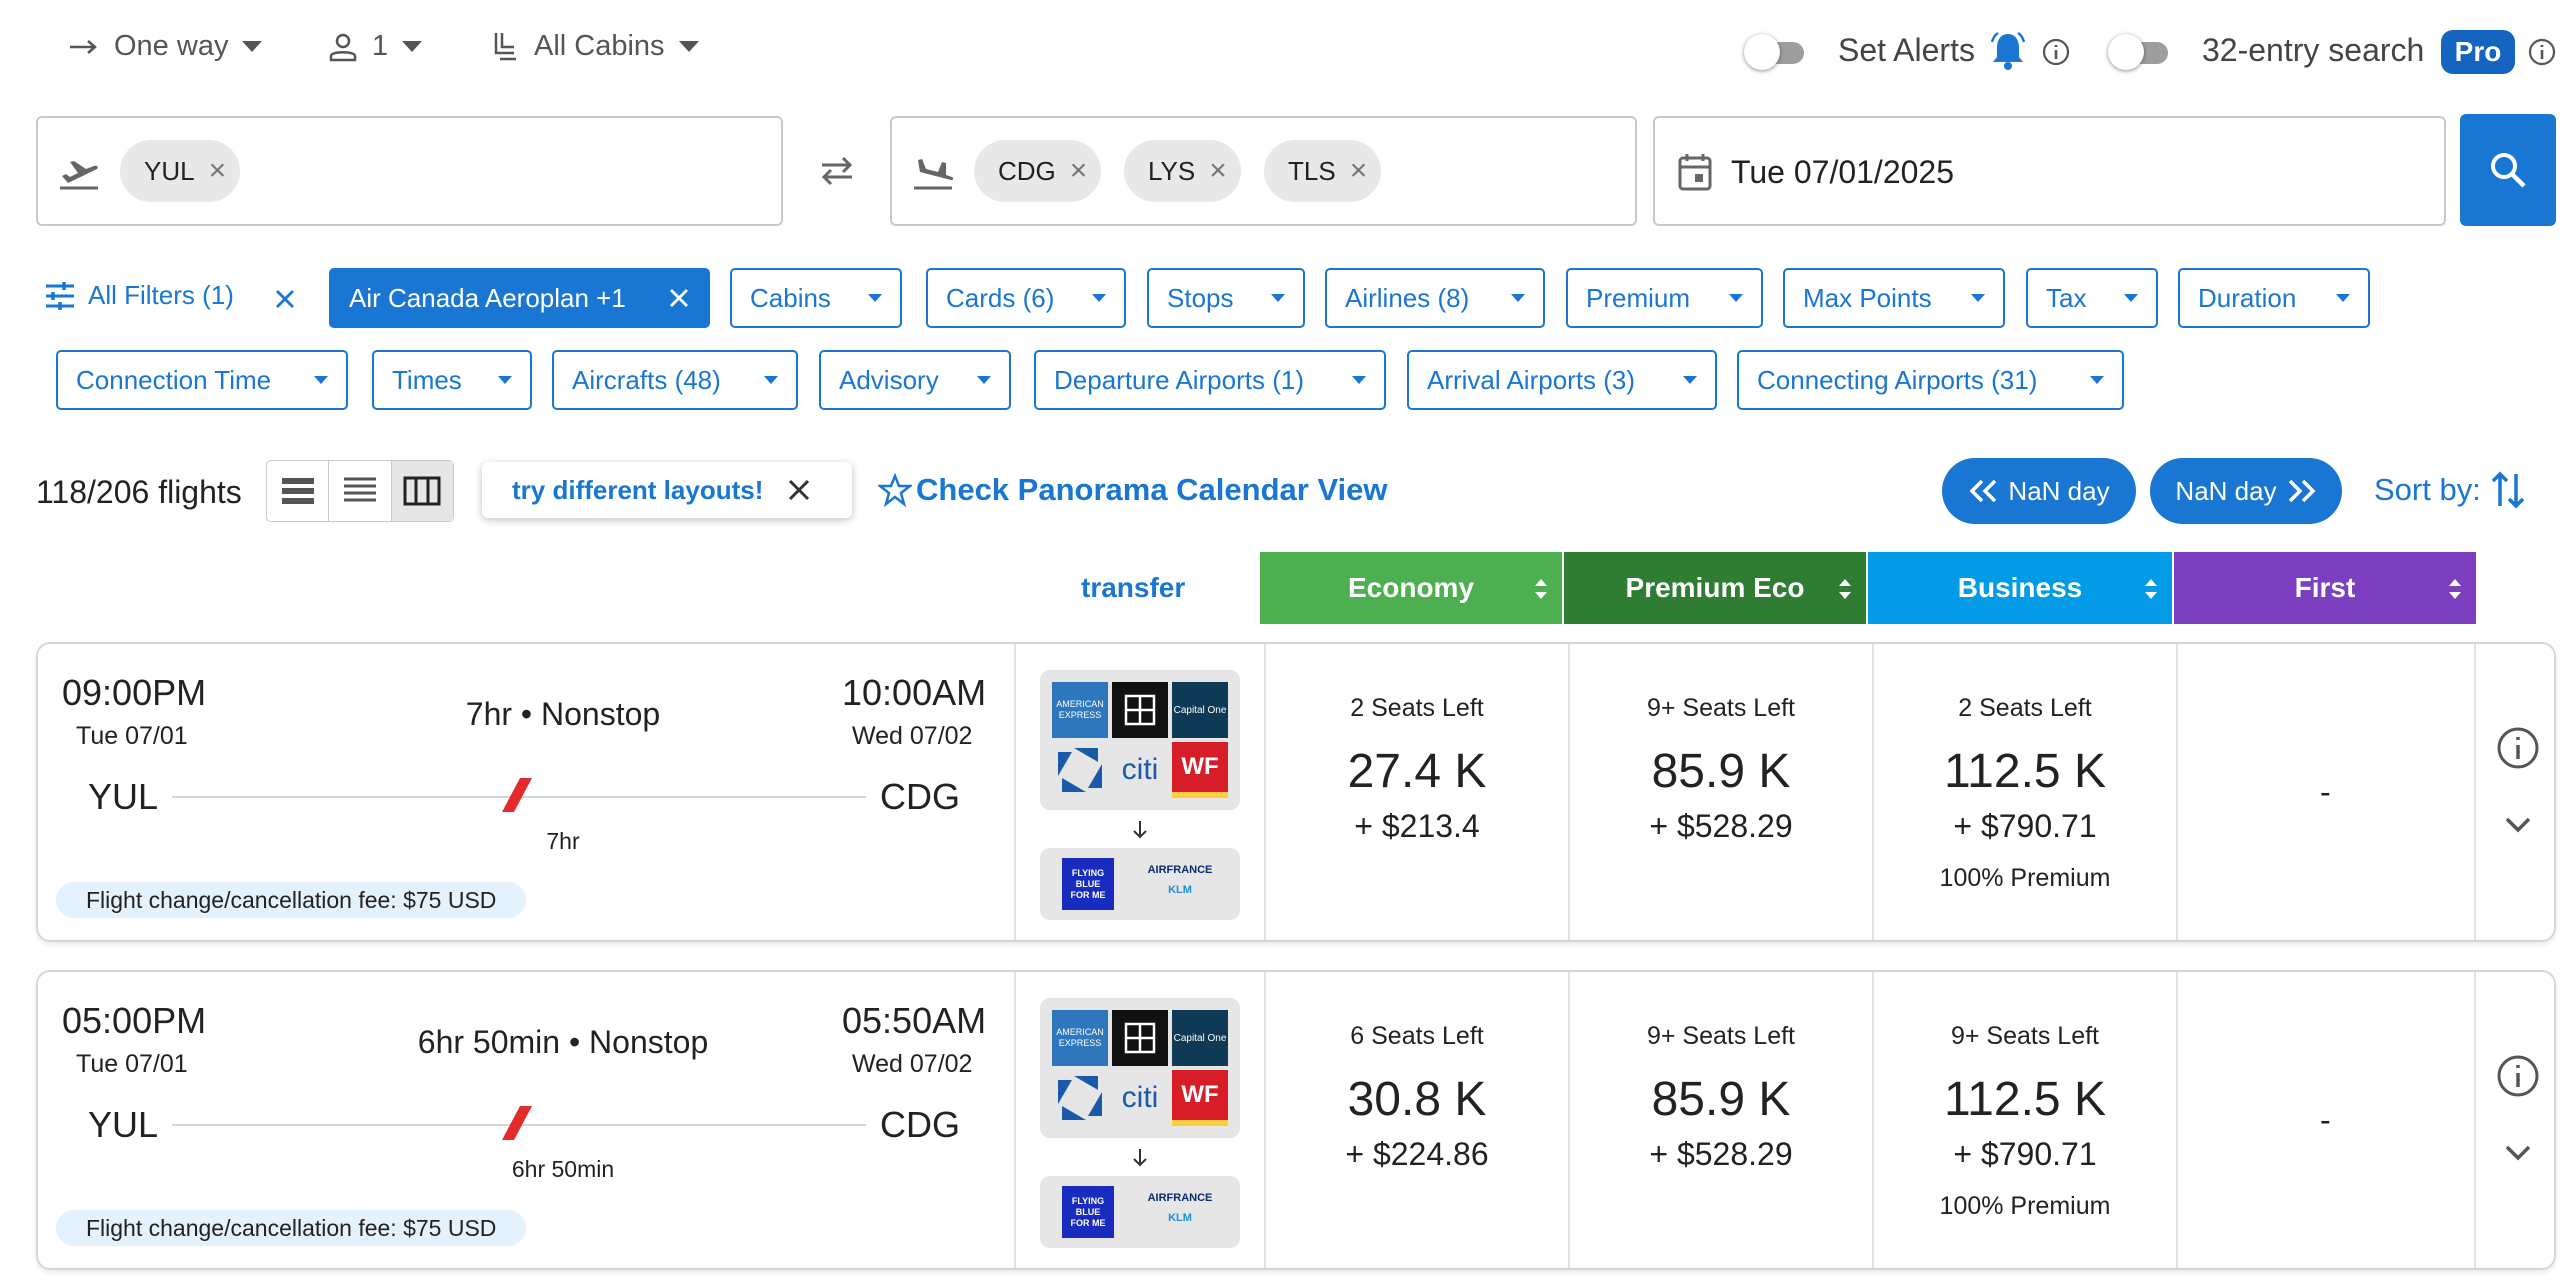 Image resolution: width=2568 pixels, height=1286 pixels. Describe the element at coordinates (1906, 50) in the screenshot. I see `set-alerts-label: Set Alerts` at that location.